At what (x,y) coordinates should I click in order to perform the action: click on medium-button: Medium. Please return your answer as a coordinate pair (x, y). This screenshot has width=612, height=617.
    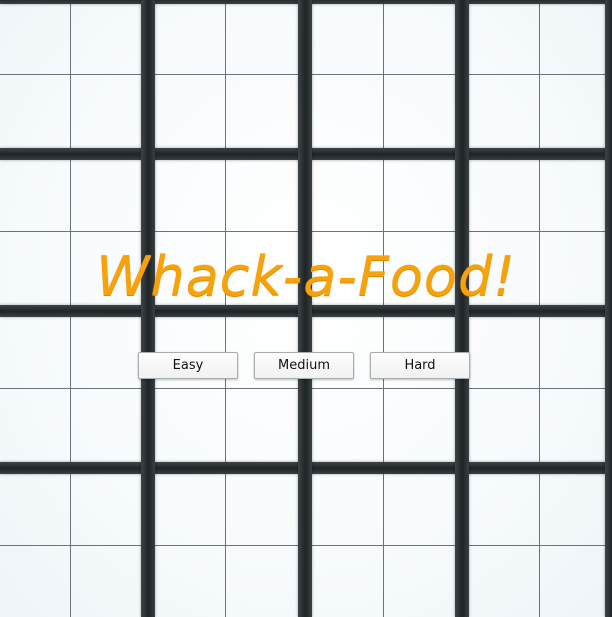
    Looking at the image, I should click on (304, 365).